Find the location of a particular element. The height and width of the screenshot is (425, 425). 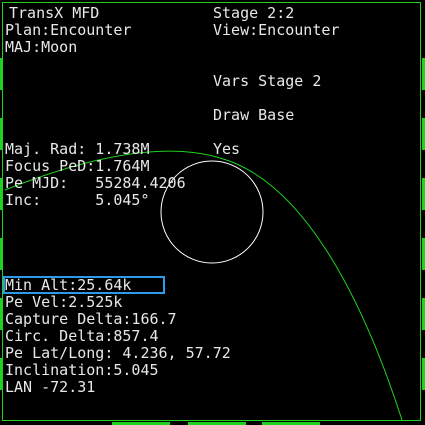

vars-stage-label: Vars Stage 2 is located at coordinates (267, 81).